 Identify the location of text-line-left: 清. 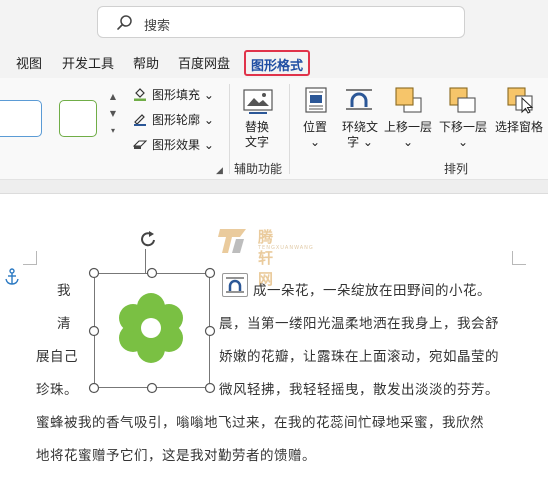
(64, 324).